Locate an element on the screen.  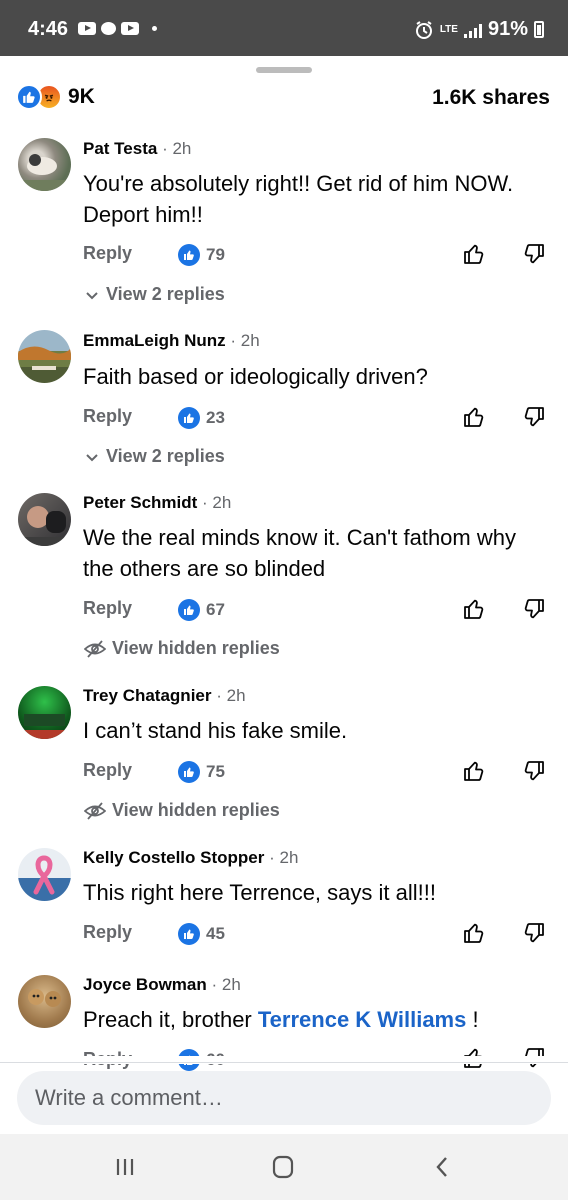
comment-header: EmmaLeigh Nunz · 2h is located at coordinates (171, 341).